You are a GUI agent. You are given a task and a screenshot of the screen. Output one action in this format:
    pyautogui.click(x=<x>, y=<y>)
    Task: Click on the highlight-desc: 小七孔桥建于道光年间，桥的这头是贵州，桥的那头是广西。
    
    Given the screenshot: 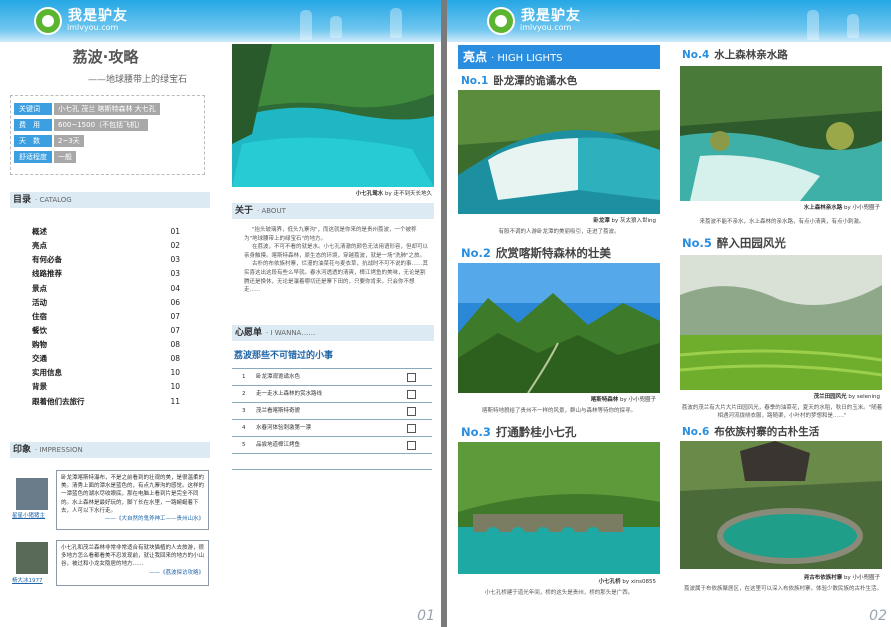 What is the action you would take?
    pyautogui.click(x=559, y=593)
    